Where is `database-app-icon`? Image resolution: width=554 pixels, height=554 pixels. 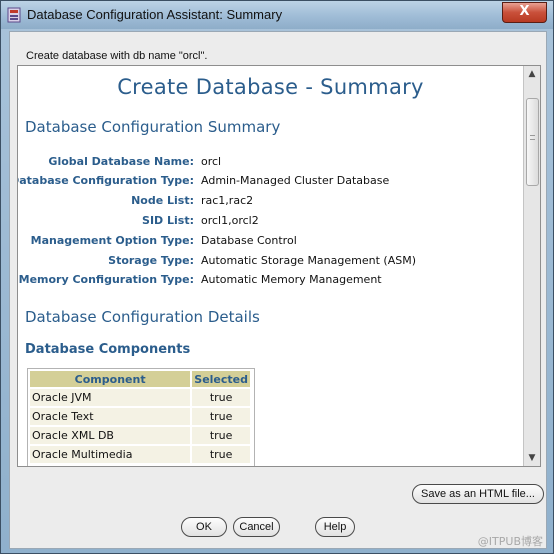
database-app-icon is located at coordinates (14, 15).